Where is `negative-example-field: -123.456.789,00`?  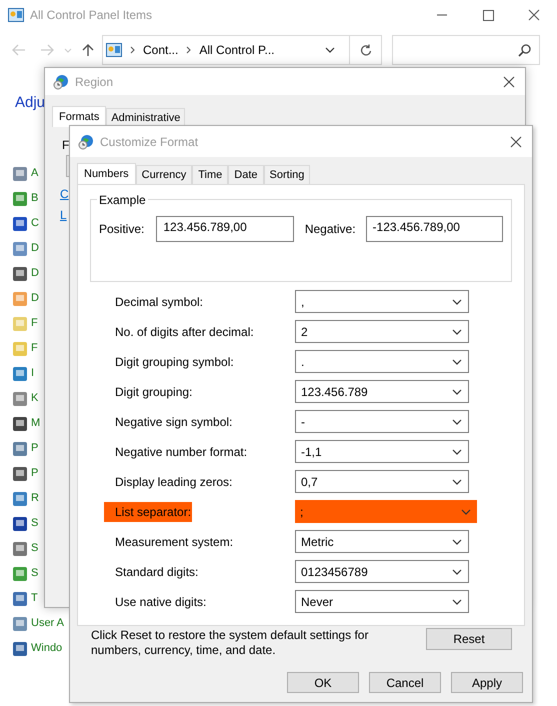
negative-example-field: -123.456.789,00 is located at coordinates (434, 229).